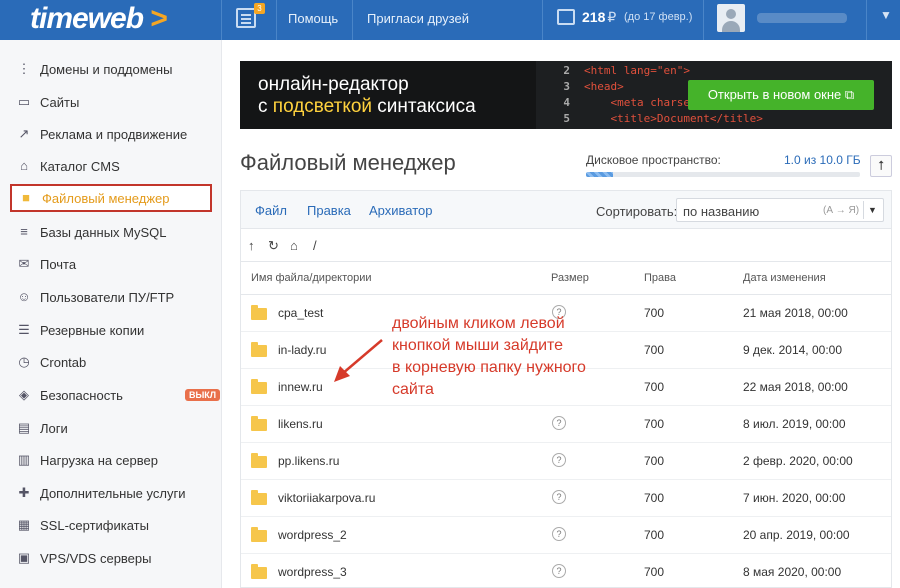 This screenshot has height=588, width=900. Describe the element at coordinates (329, 210) in the screenshot. I see `menu-edit: Правка` at that location.